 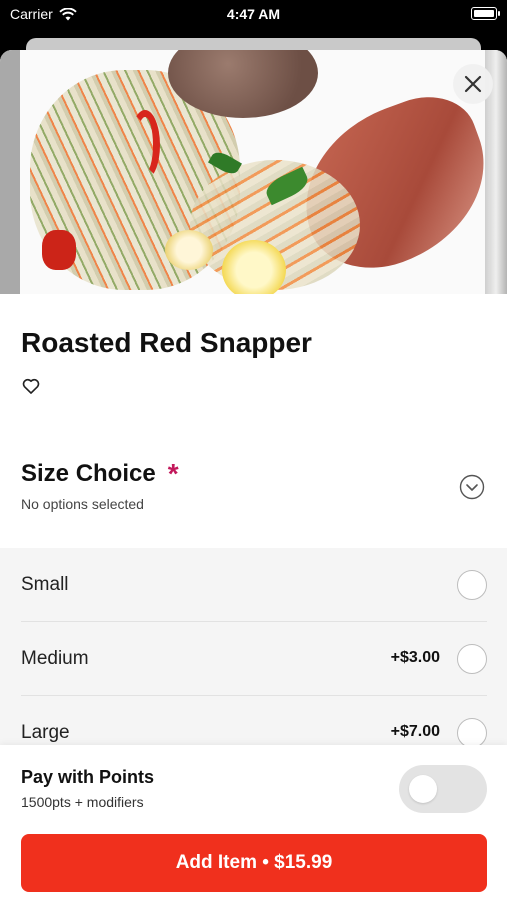 I want to click on battery-icon, so click(x=485, y=13).